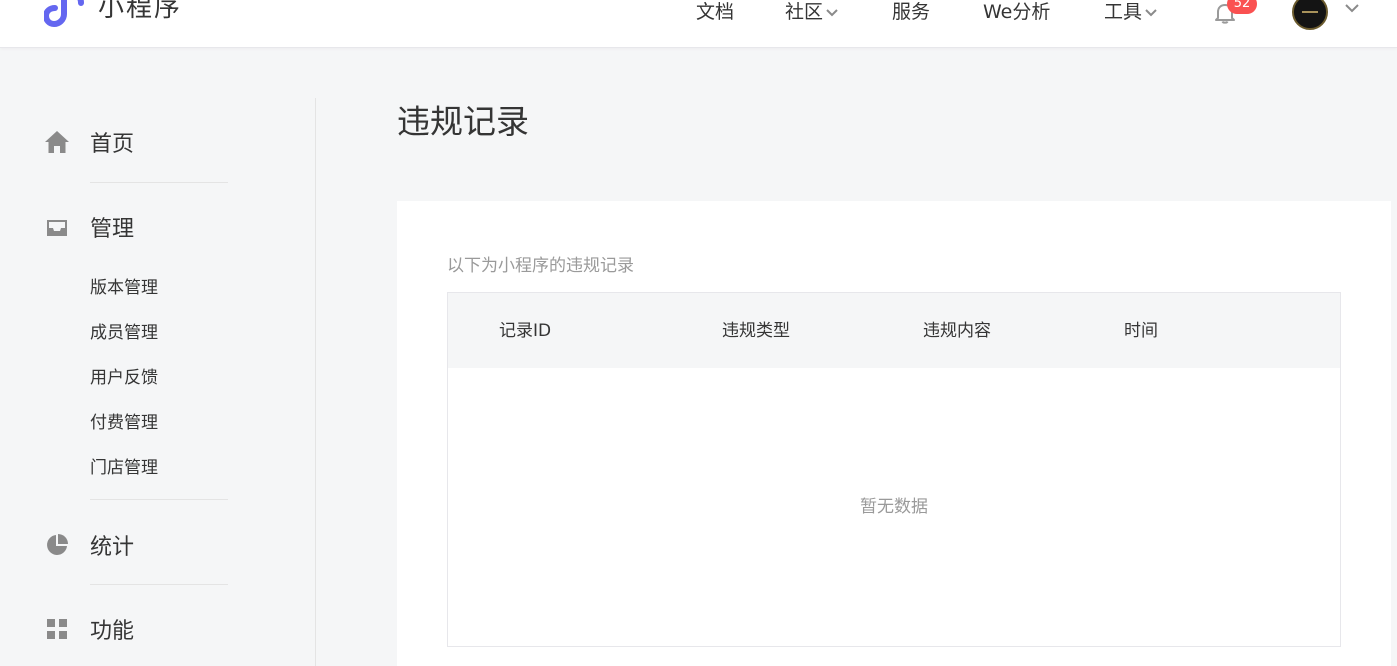 Image resolution: width=1397 pixels, height=666 pixels. Describe the element at coordinates (140, 11) in the screenshot. I see `app-name: 小程序` at that location.